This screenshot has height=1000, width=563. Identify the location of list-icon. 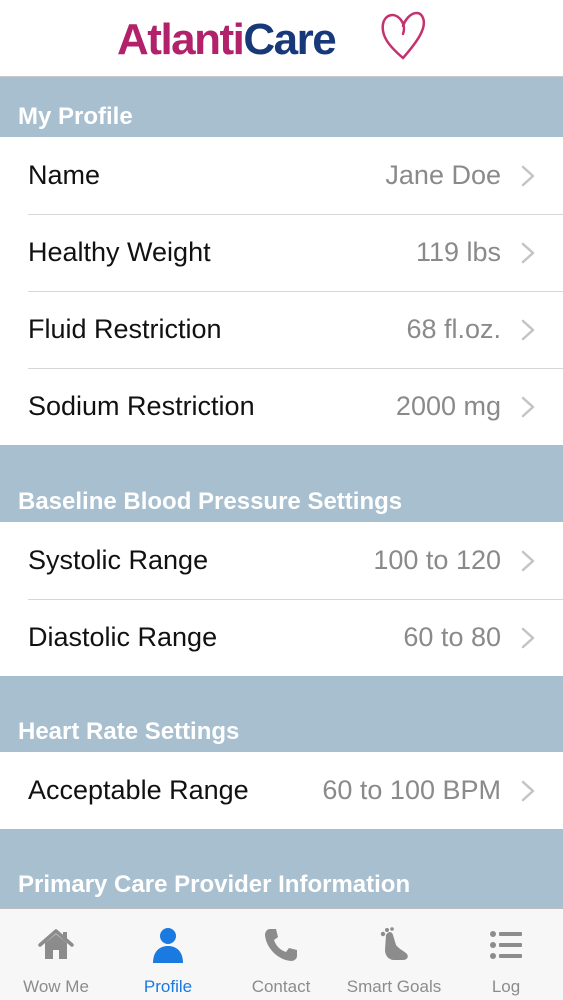
(506, 945).